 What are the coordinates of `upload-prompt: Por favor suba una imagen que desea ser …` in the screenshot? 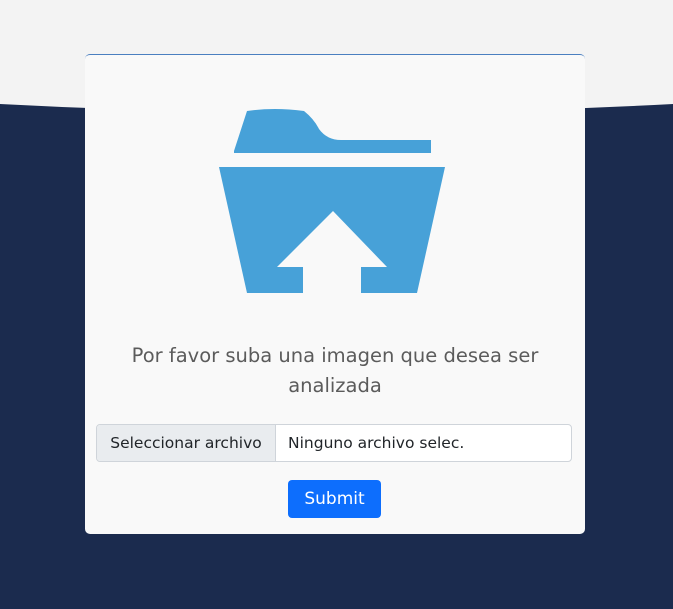 It's located at (335, 370).